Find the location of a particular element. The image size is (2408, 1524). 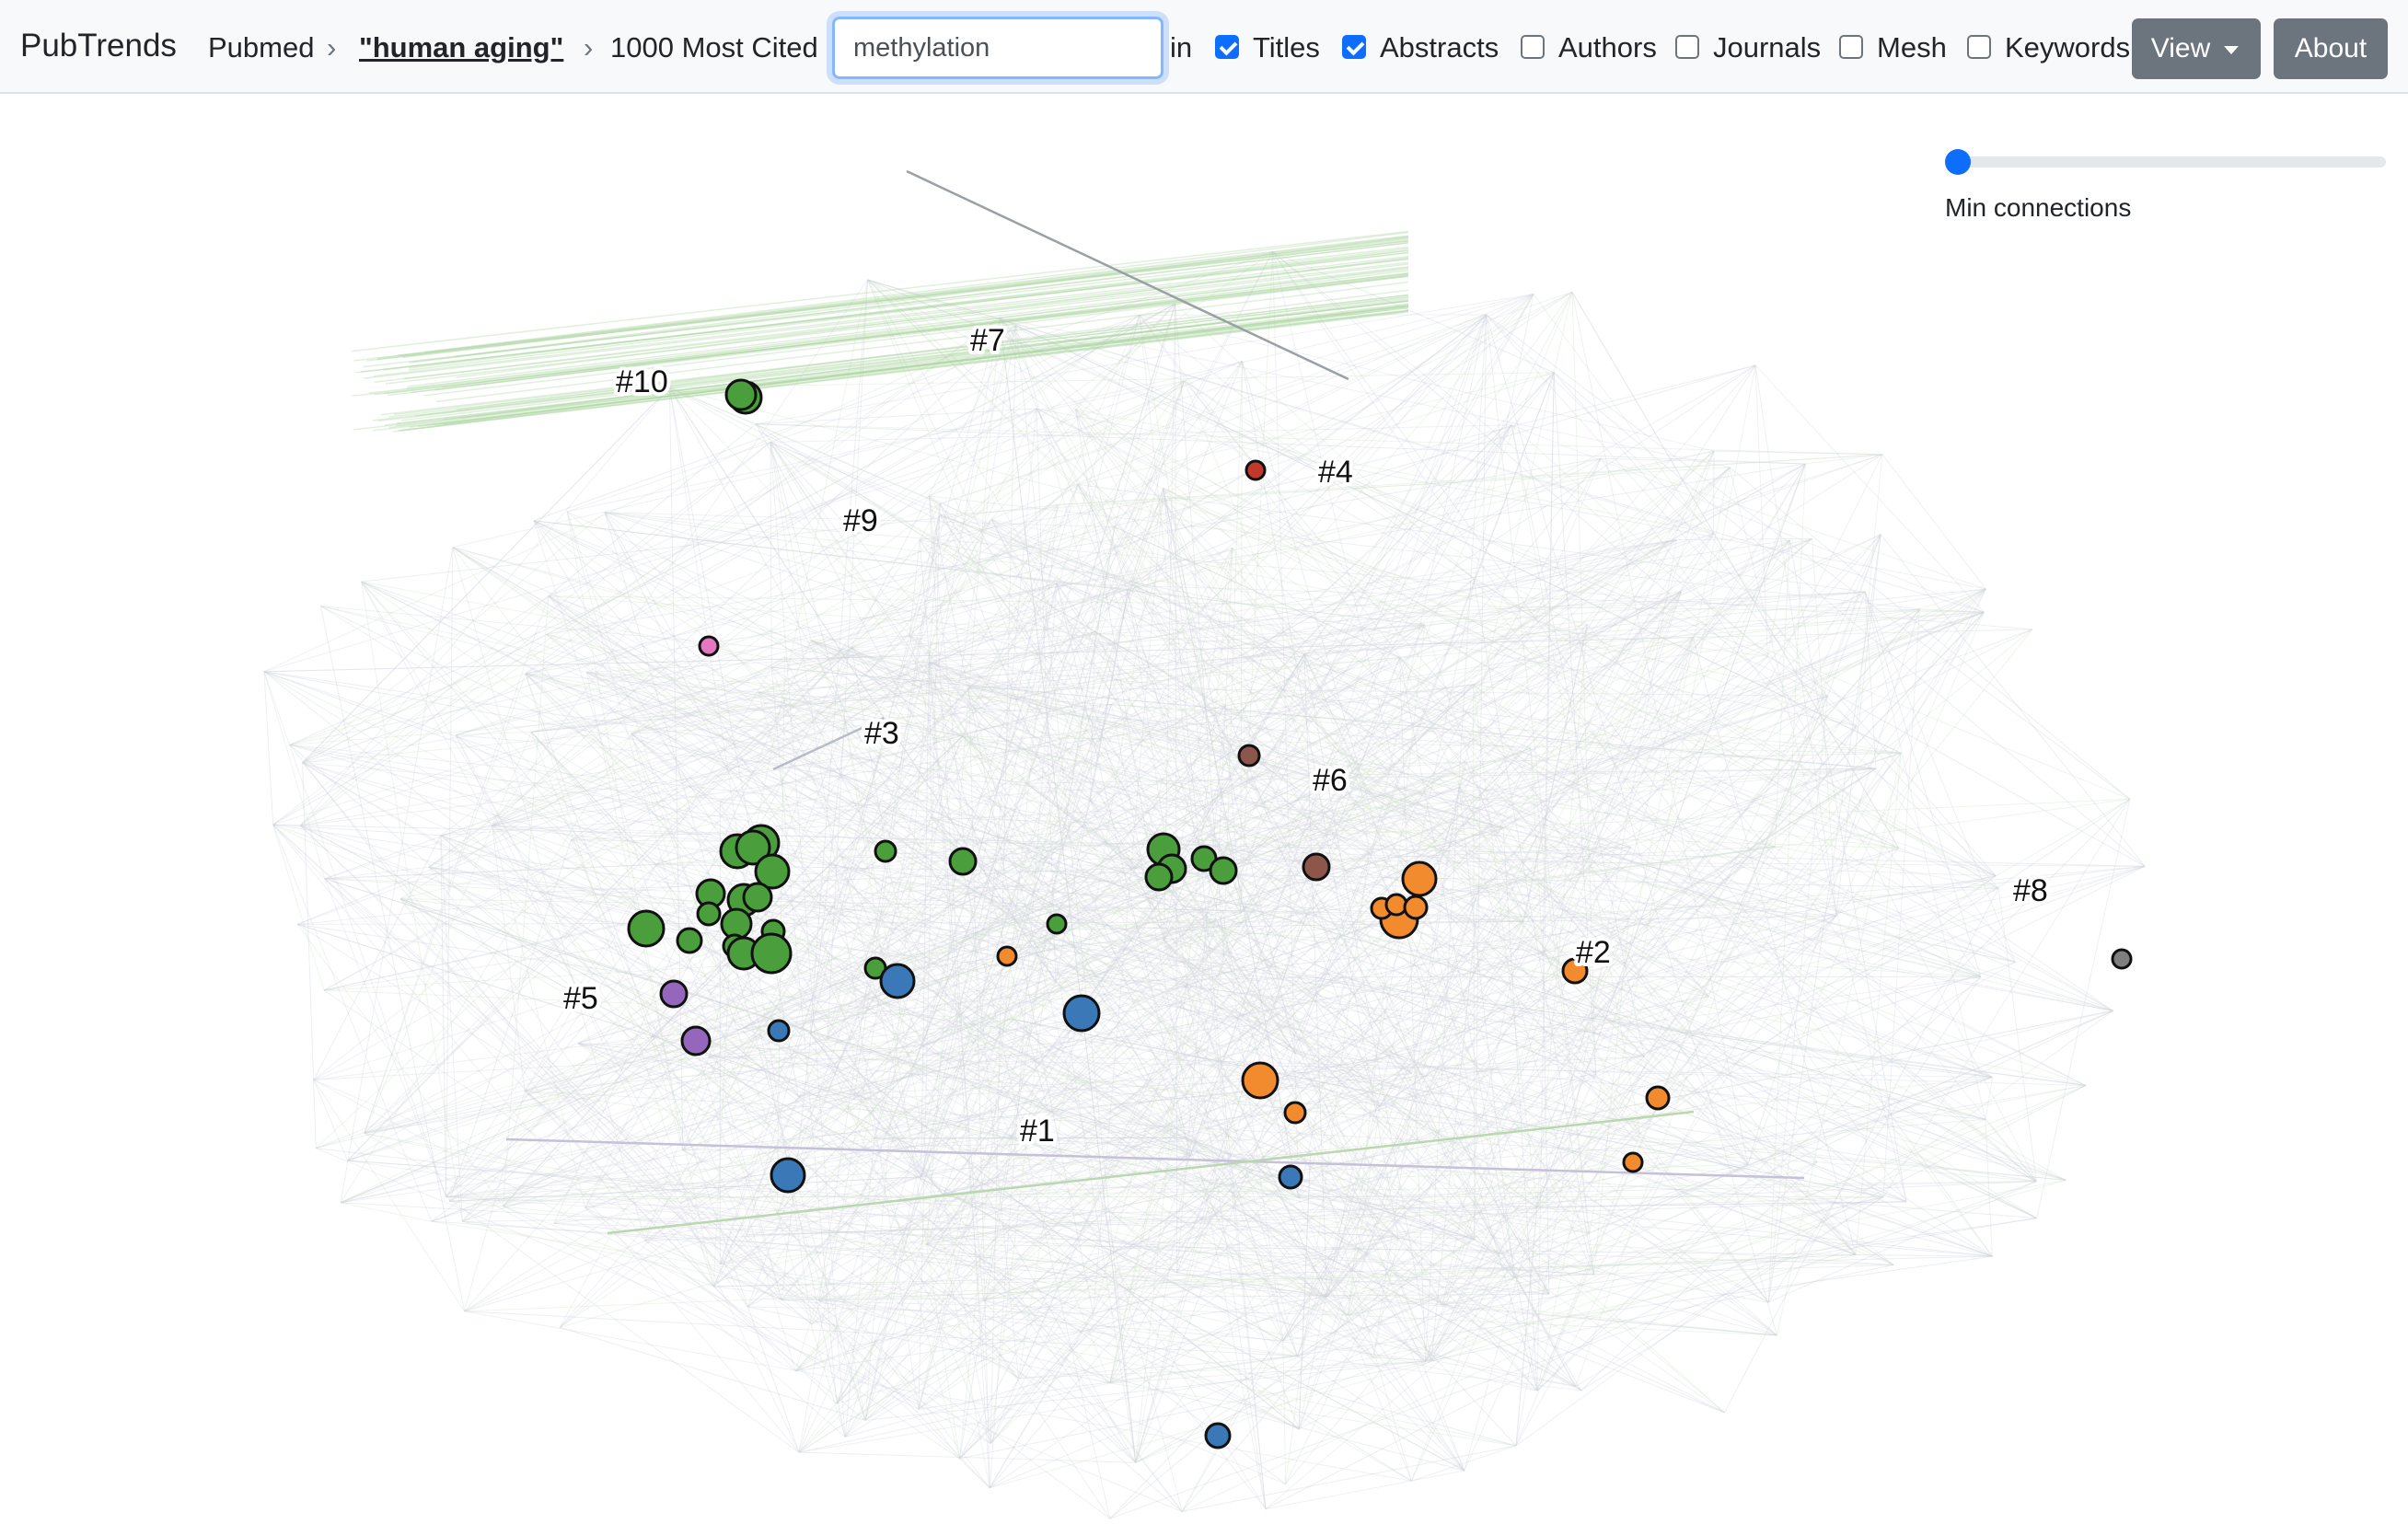

view-button-label: View is located at coordinates (2180, 48).